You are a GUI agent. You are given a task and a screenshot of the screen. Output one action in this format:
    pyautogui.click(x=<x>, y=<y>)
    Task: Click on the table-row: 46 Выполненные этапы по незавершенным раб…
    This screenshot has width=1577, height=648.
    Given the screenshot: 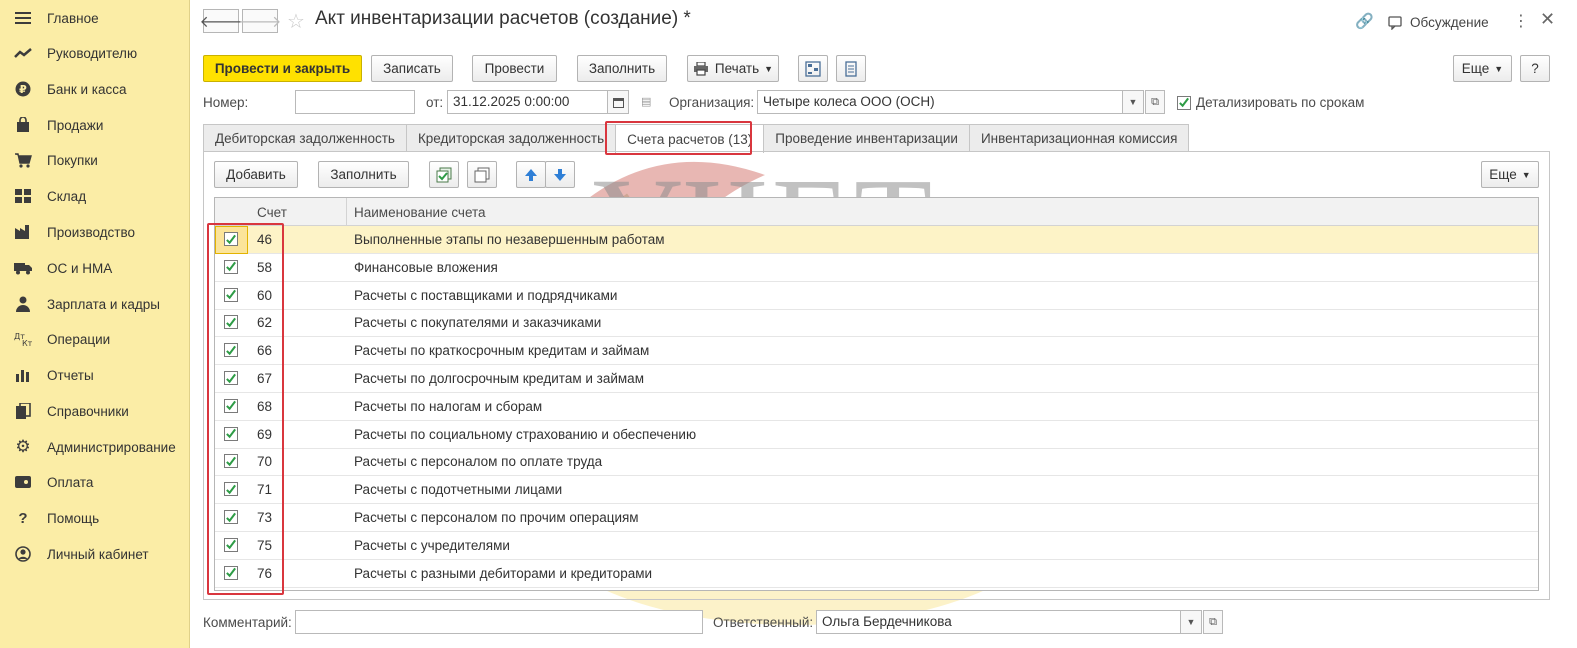 What is the action you would take?
    pyautogui.click(x=876, y=240)
    